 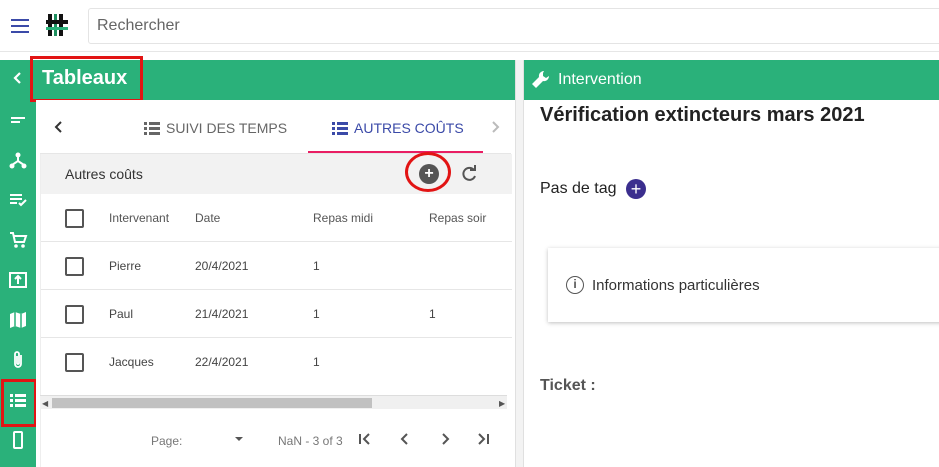 I want to click on short-text-icon, so click(x=18, y=120).